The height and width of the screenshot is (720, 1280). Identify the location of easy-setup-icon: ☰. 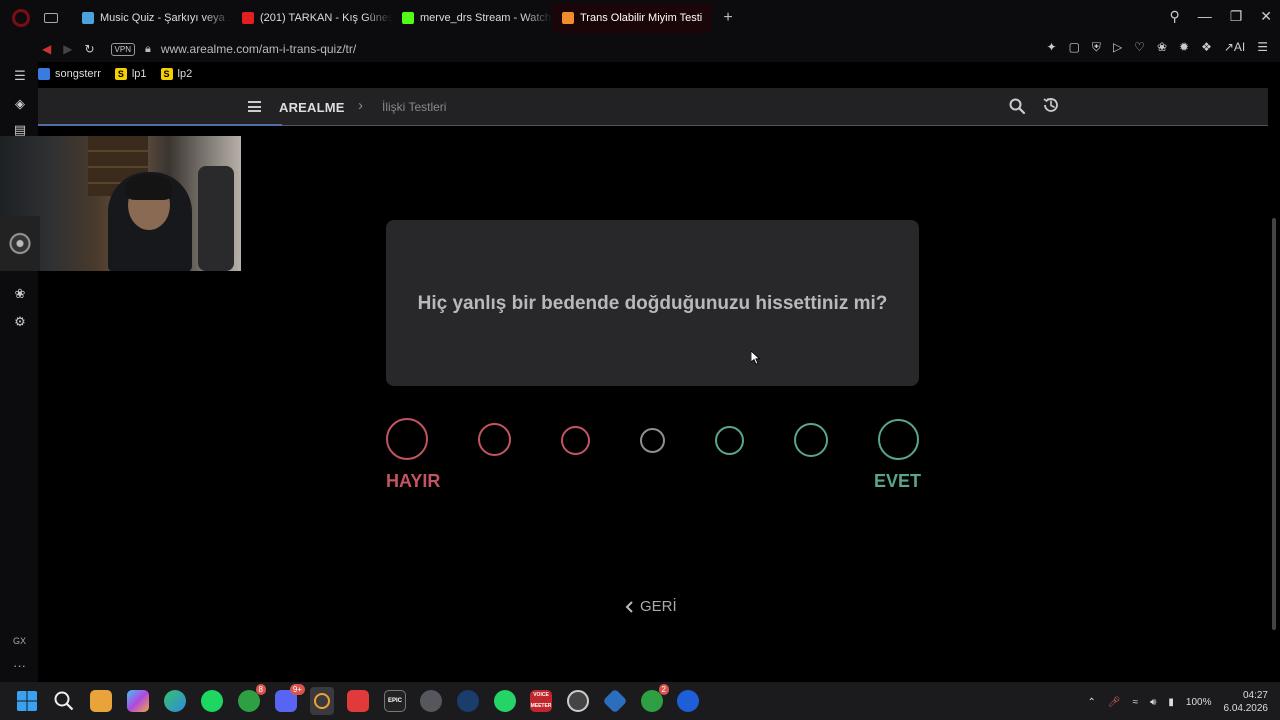
(1262, 47).